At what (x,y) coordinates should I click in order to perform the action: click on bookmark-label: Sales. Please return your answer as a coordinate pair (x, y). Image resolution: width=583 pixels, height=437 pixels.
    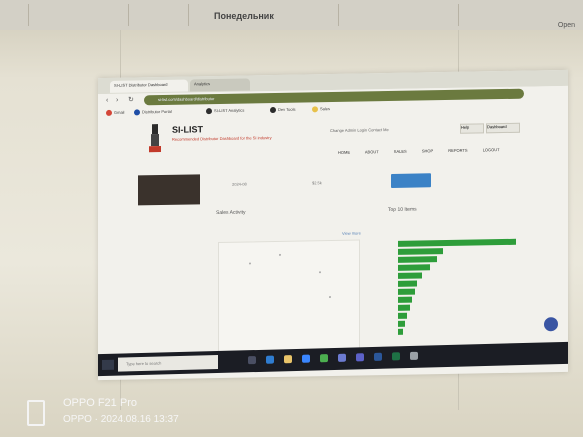
    Looking at the image, I should click on (325, 109).